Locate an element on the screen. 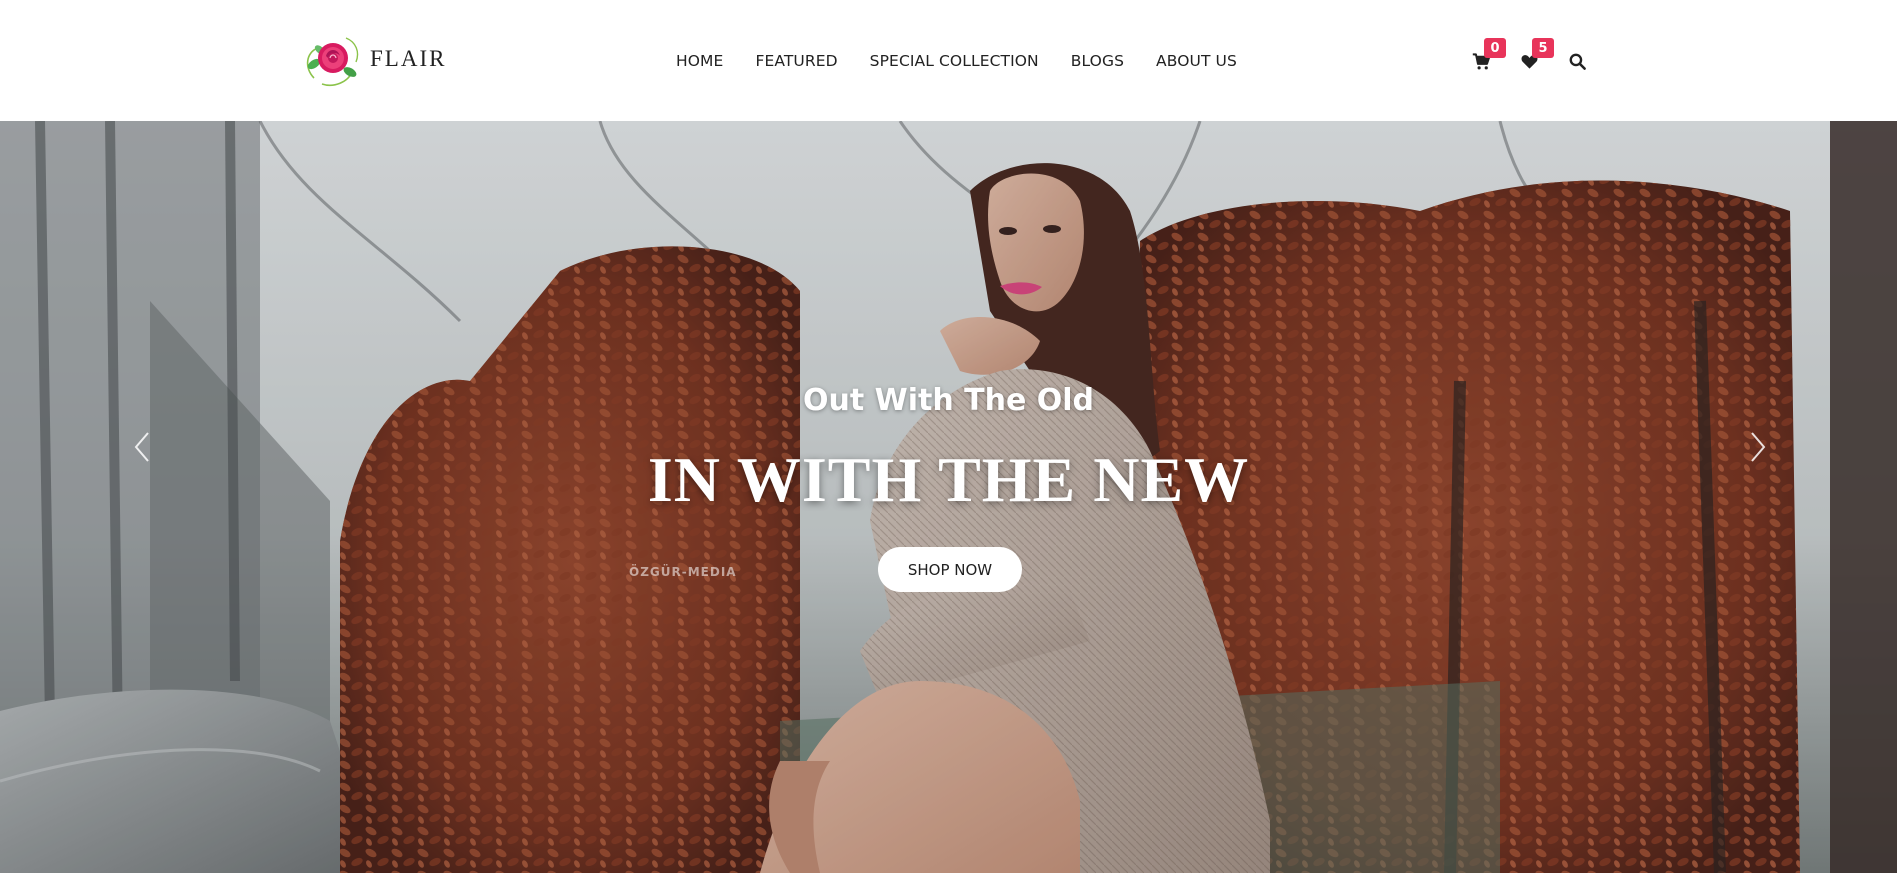 This screenshot has width=1897, height=873. search-icon is located at coordinates (1577, 61).